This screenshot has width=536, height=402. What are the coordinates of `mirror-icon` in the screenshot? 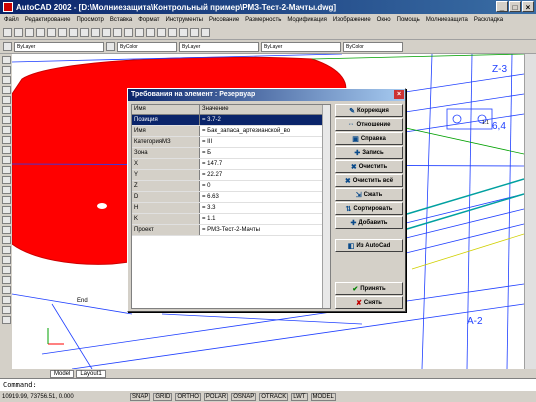 It's located at (6, 230).